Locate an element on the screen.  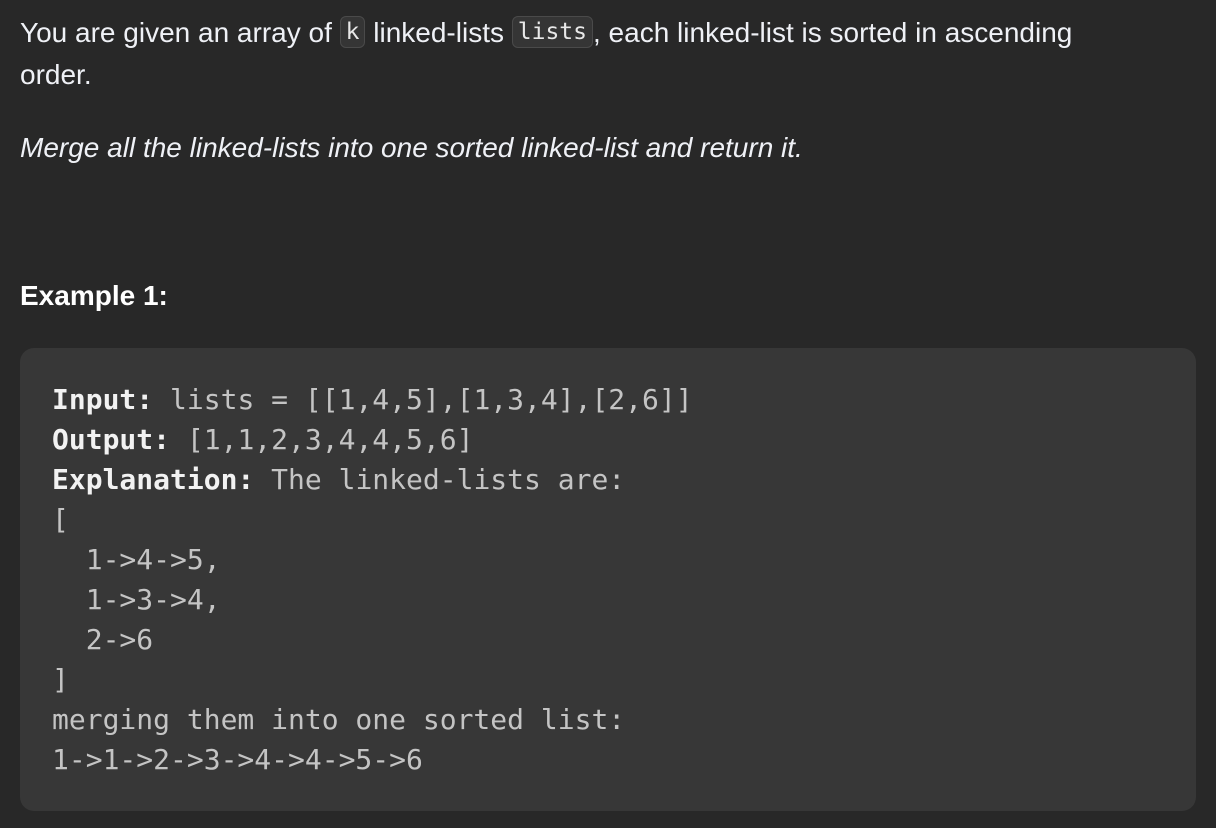
explanation-line: merging them into one sorted list: is located at coordinates (339, 719).